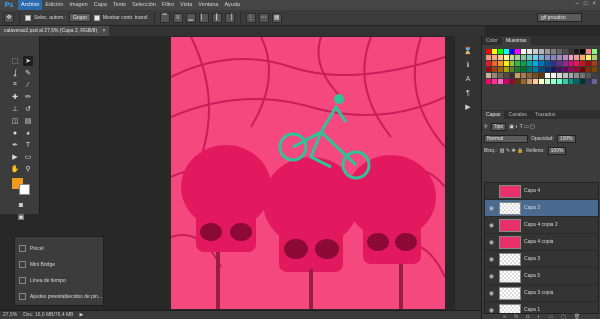  I want to click on align-top-icon: ▔, so click(164, 17).